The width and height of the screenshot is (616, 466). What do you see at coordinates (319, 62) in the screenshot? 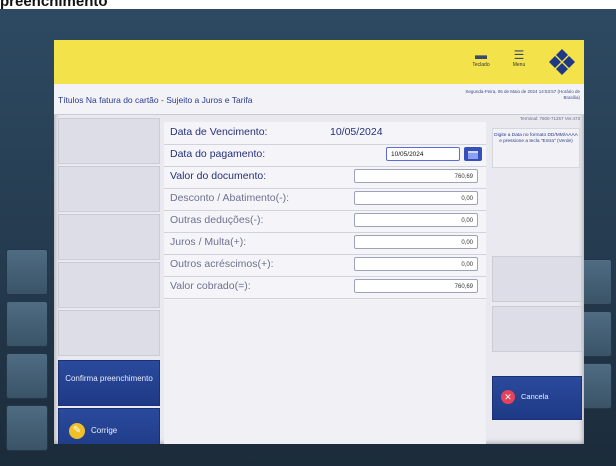
I see `top-bar: ▬ Teclado ☰ Menu` at bounding box center [319, 62].